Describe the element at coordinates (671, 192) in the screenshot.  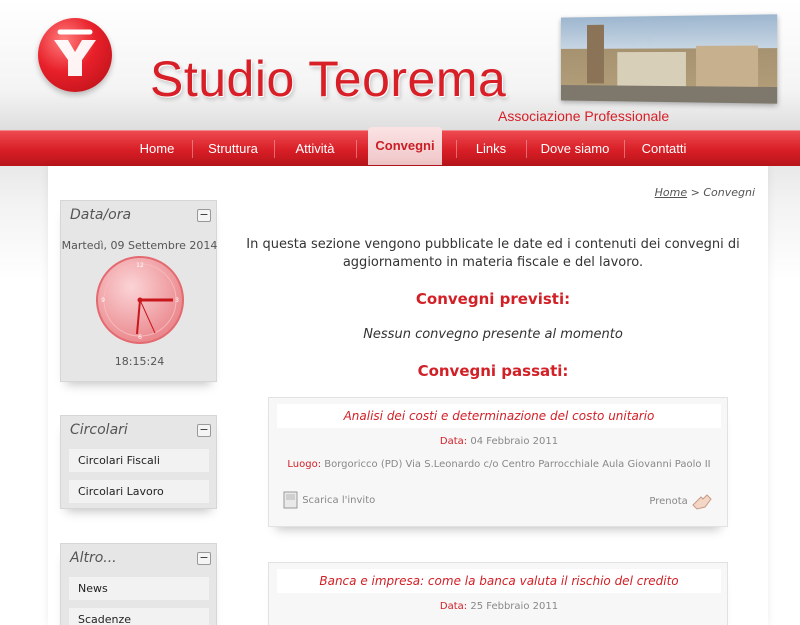
I see `breadcrumb-home-link: Home` at that location.